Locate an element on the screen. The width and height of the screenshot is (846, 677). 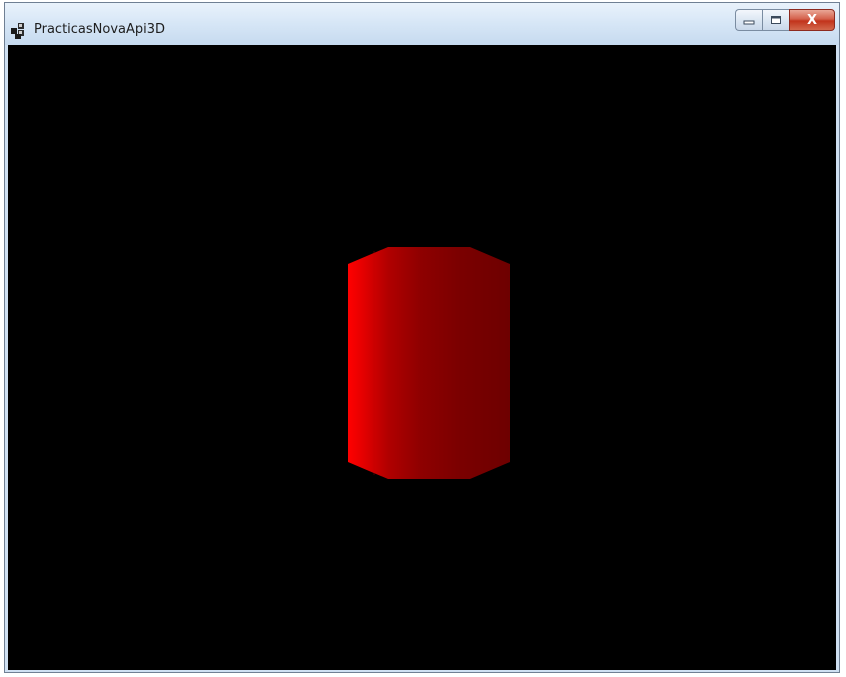
maximize-icon is located at coordinates (776, 20).